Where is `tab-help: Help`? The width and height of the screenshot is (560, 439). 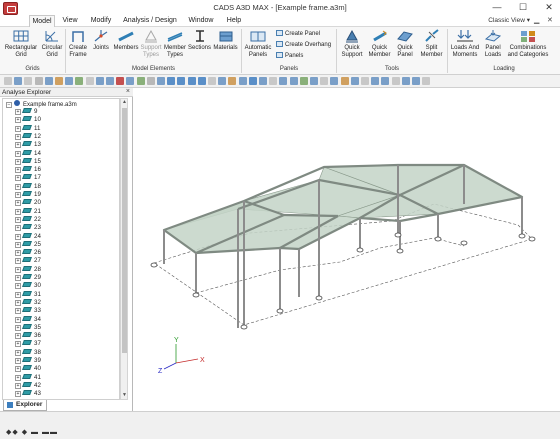
tab-help: Help is located at coordinates (234, 21).